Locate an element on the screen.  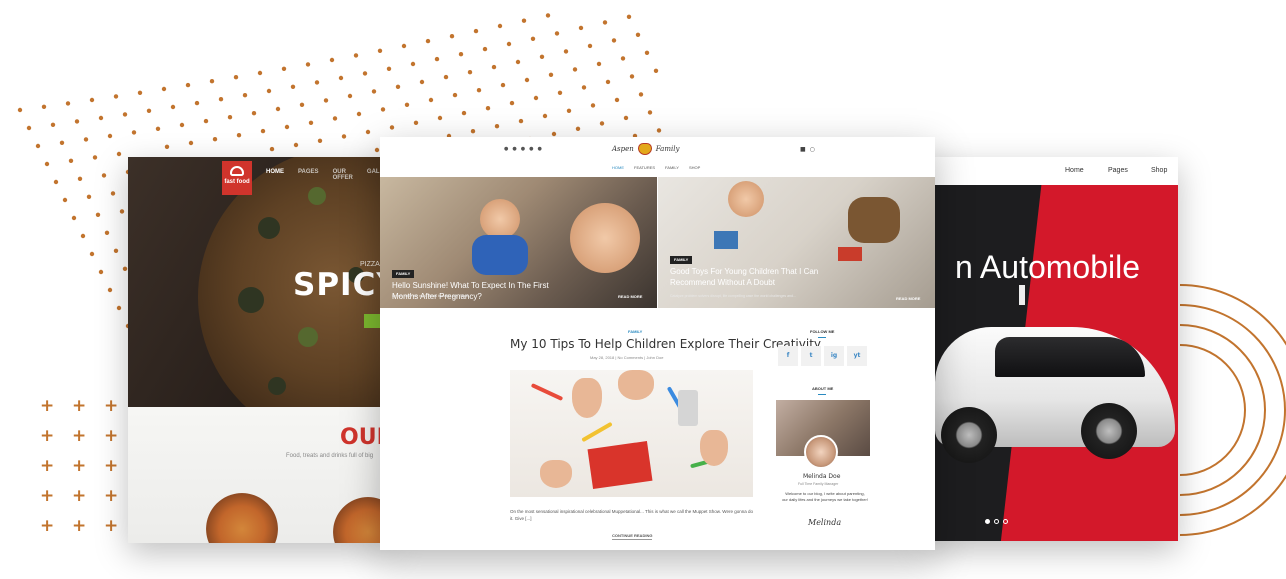
brand-right-text: Family is located at coordinates (667, 148).